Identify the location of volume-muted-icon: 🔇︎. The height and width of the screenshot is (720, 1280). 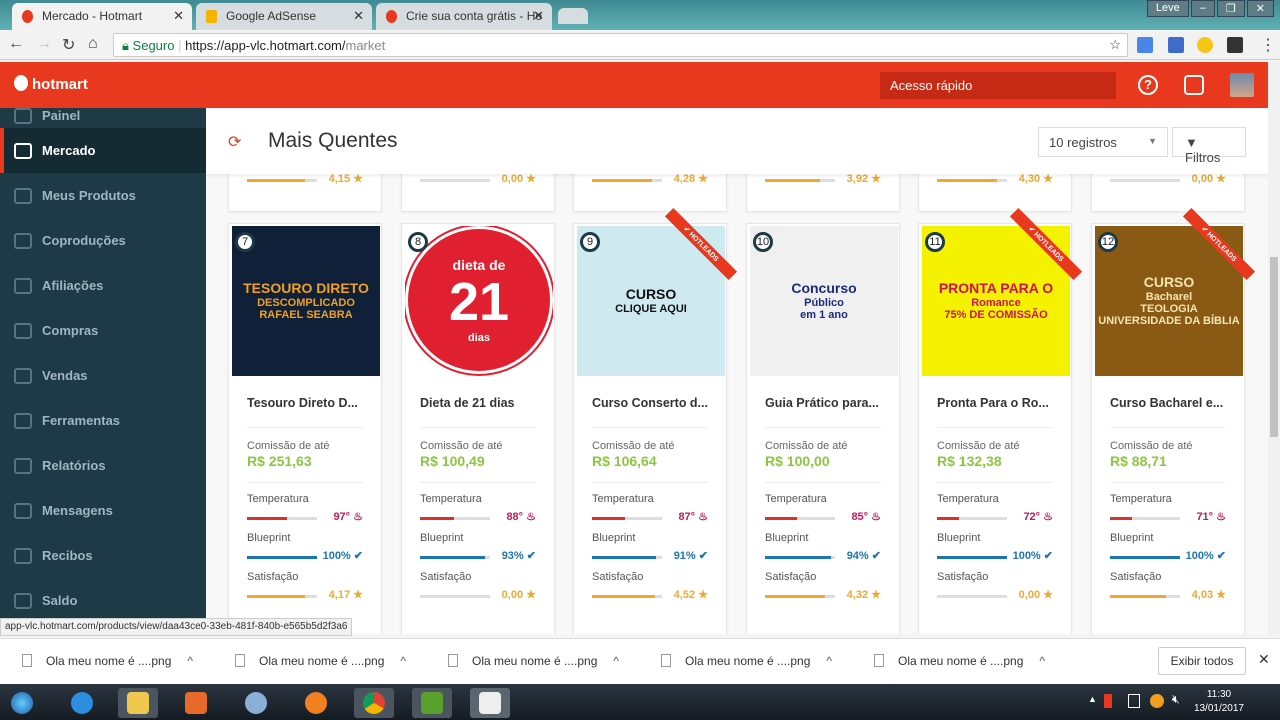
(1176, 699).